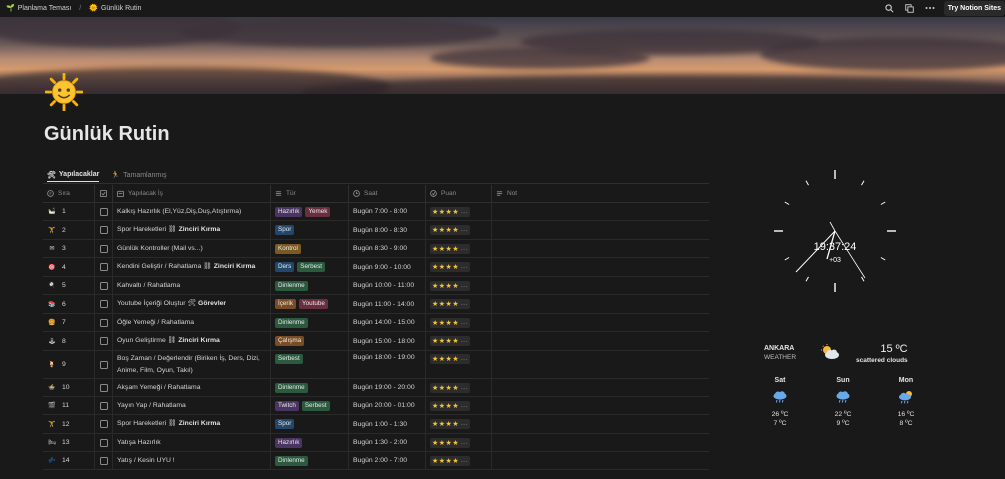  I want to click on cell-task: Youtube İçeriği Oluştur 🛠 Görevler, so click(192, 304).